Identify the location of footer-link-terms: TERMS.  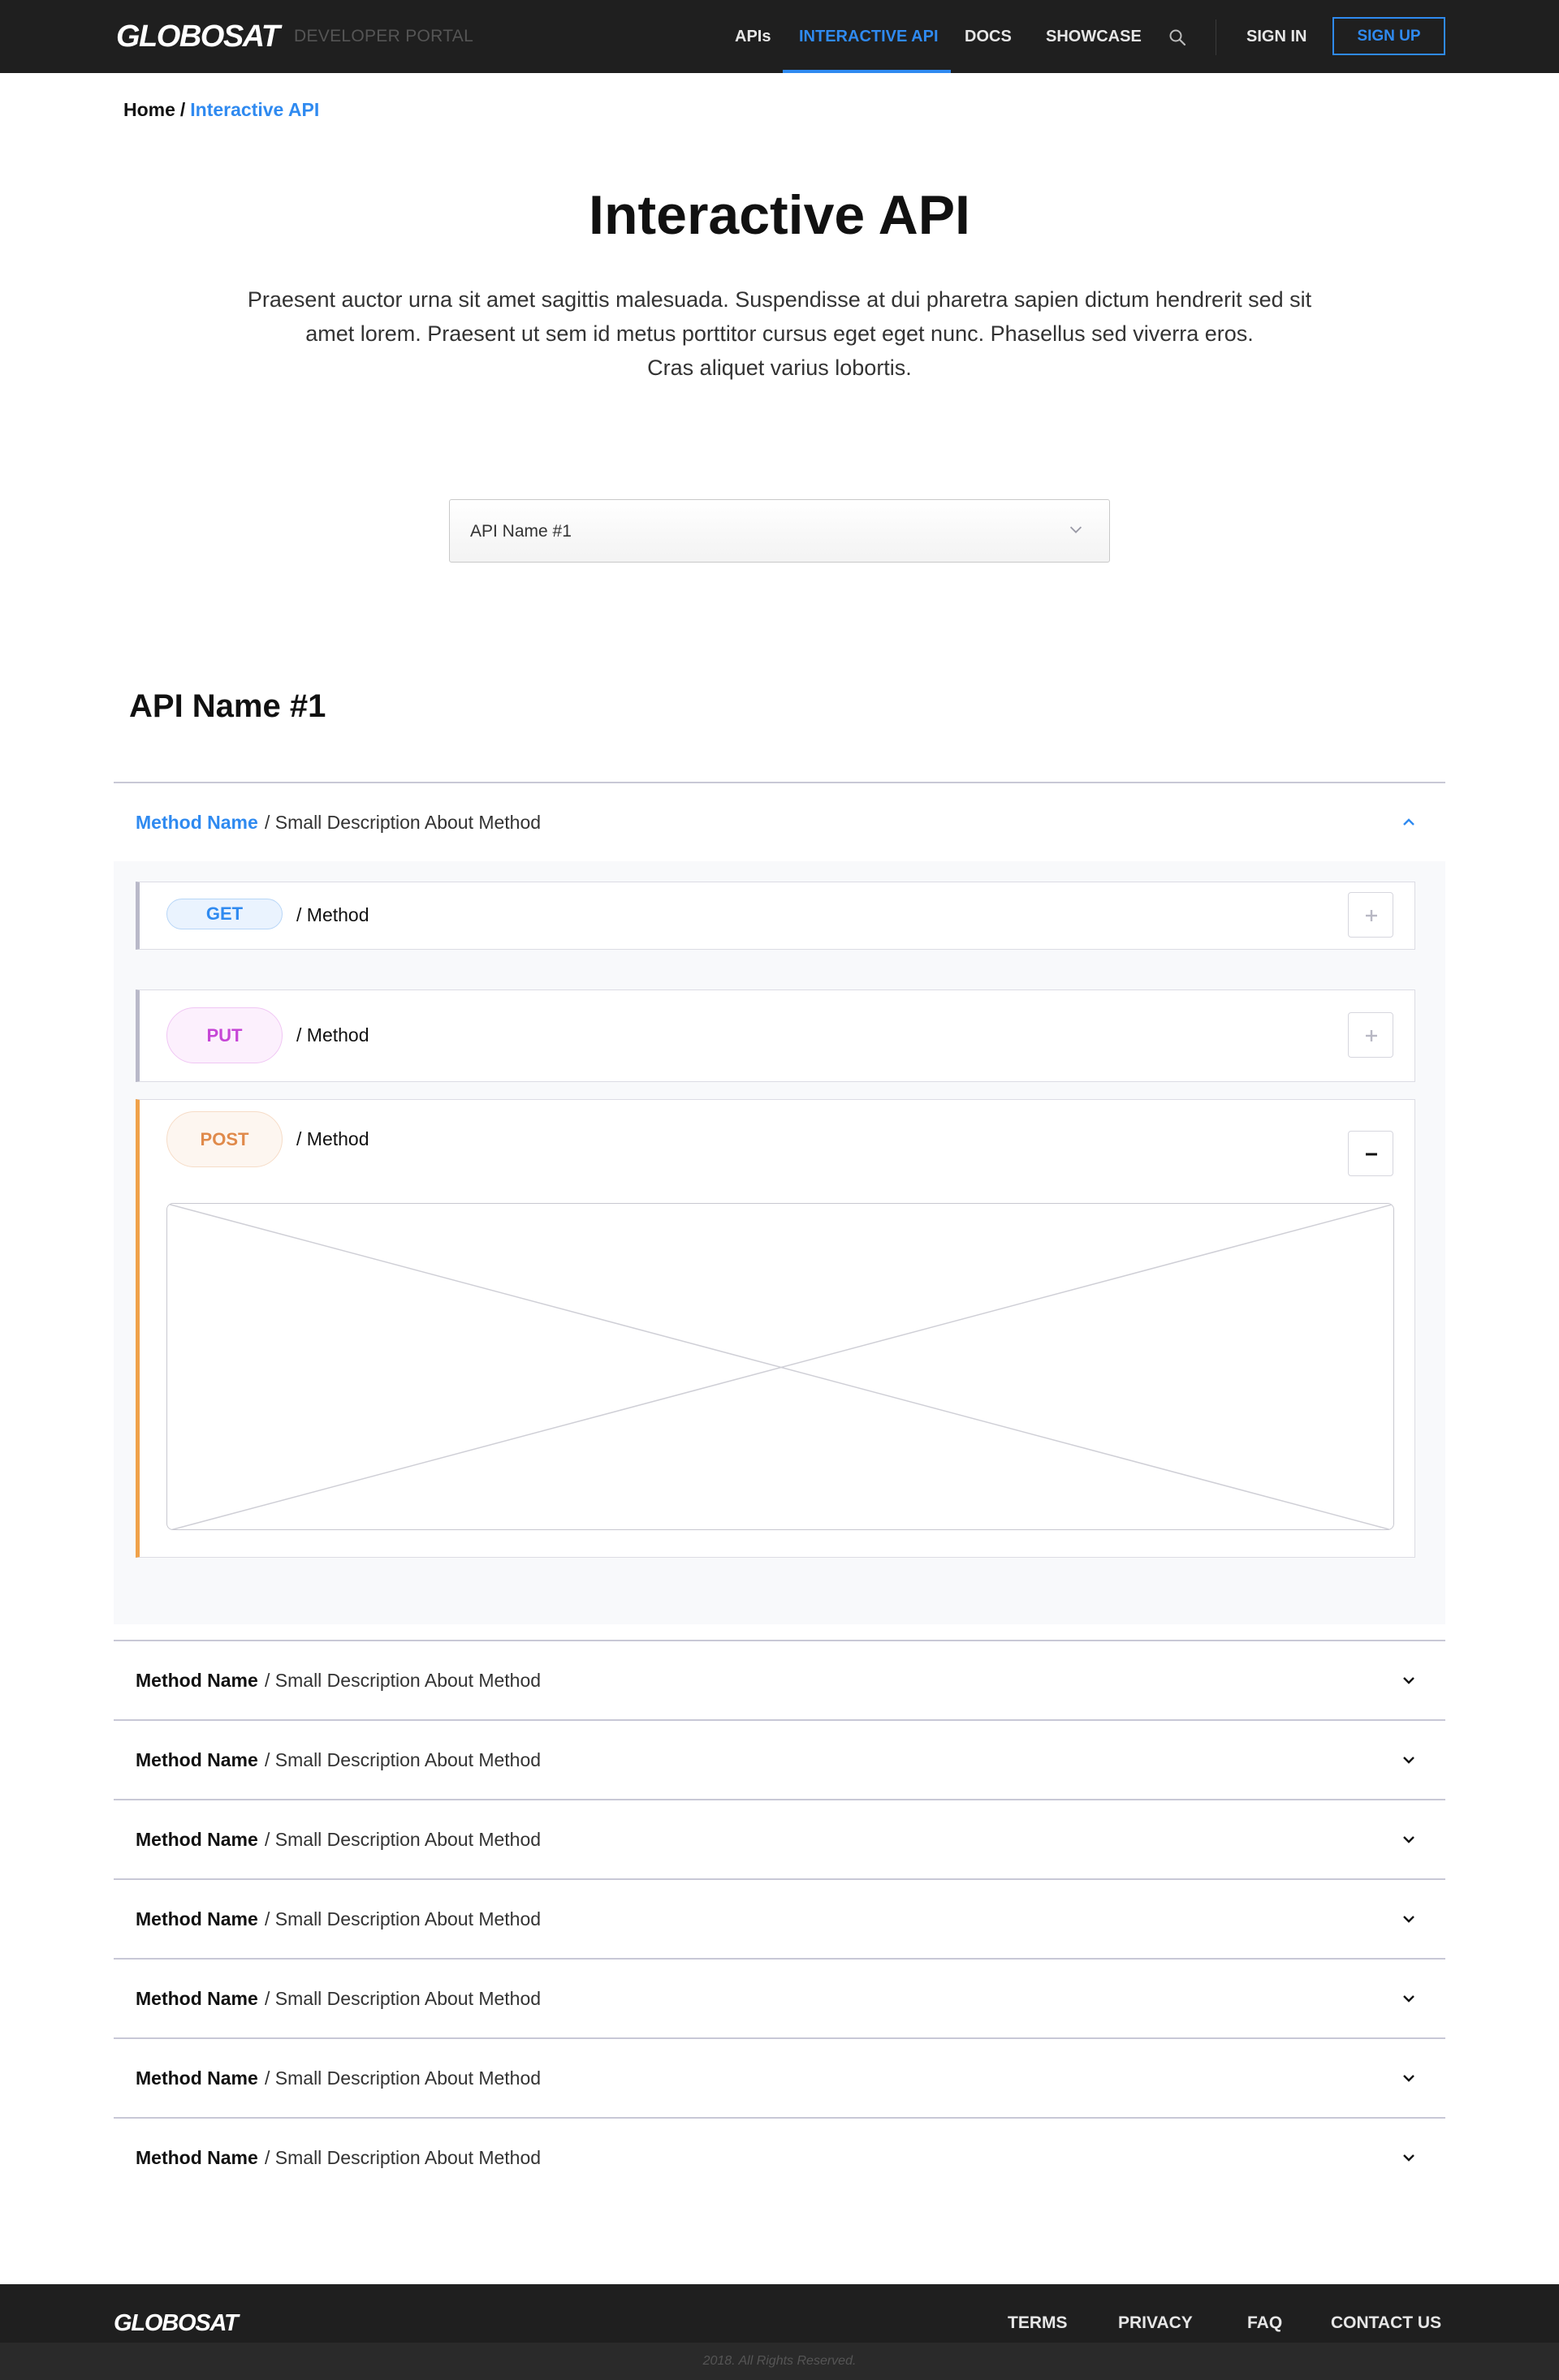
(1038, 2323).